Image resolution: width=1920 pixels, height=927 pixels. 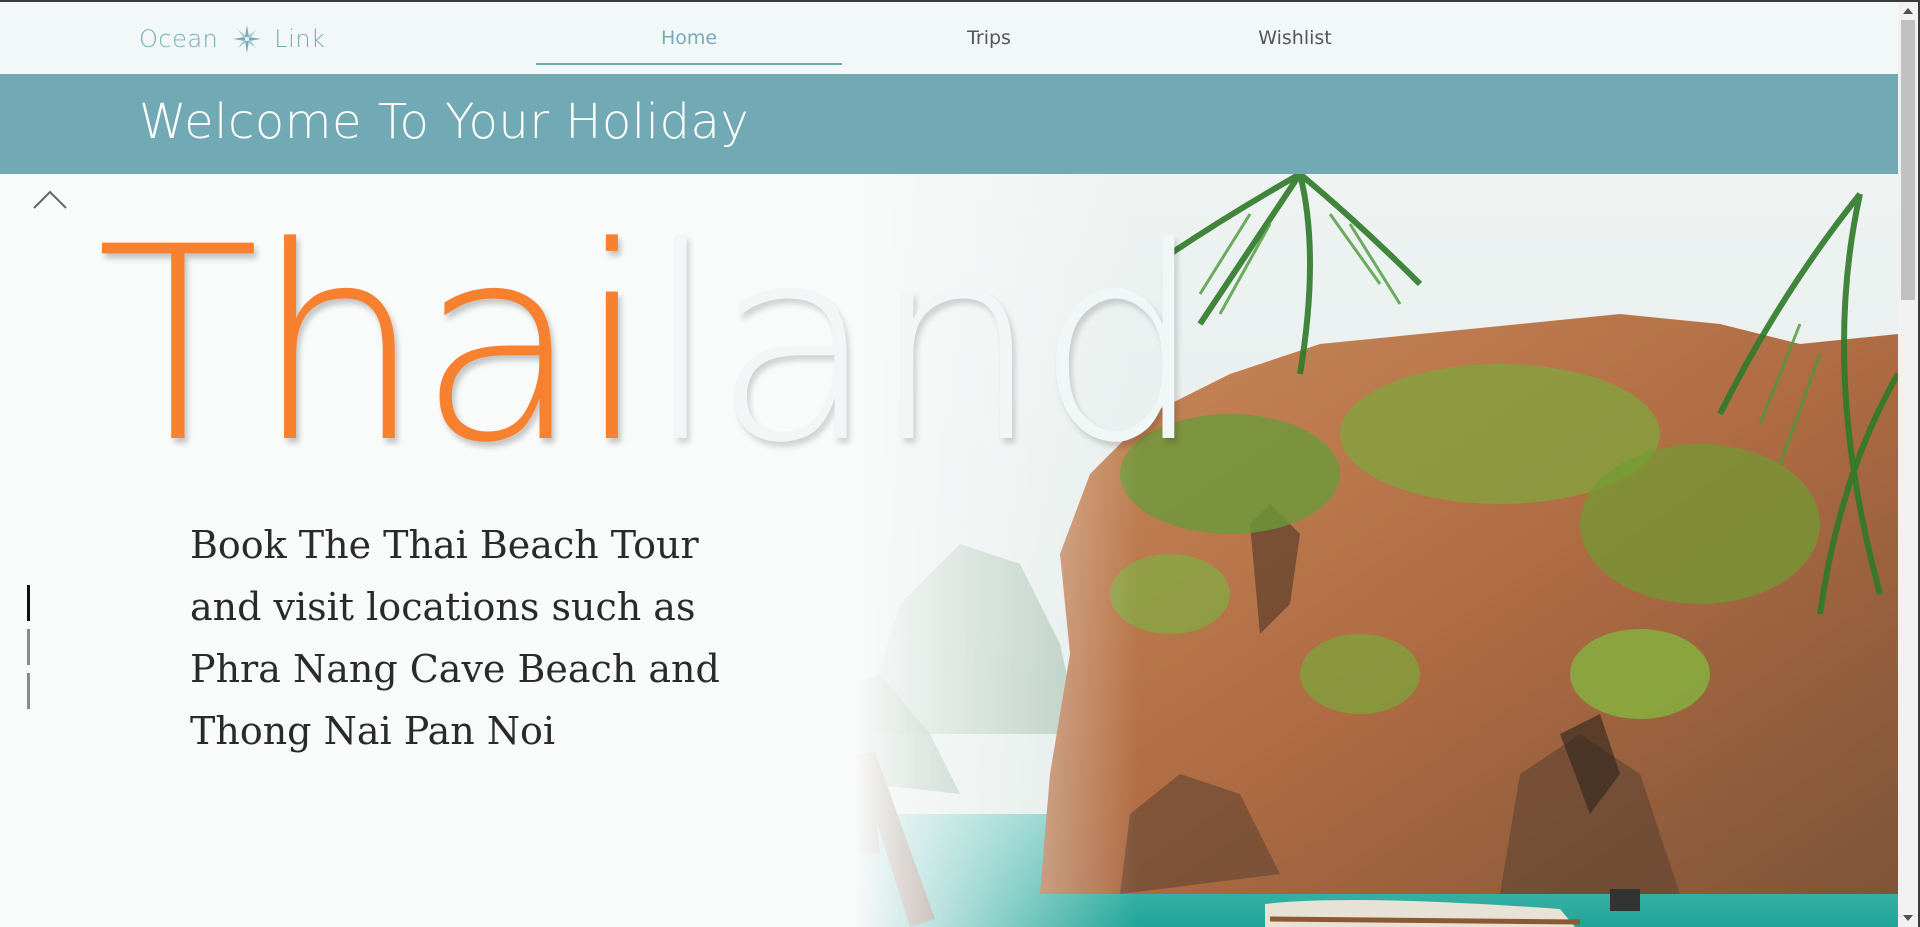 What do you see at coordinates (1908, 160) in the screenshot?
I see `scrollbar-thumb` at bounding box center [1908, 160].